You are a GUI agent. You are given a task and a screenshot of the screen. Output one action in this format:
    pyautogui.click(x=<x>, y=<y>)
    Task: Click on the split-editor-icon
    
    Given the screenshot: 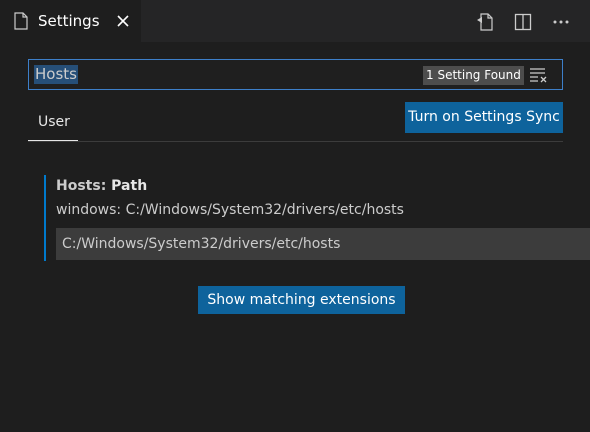 What is the action you would take?
    pyautogui.click(x=523, y=22)
    